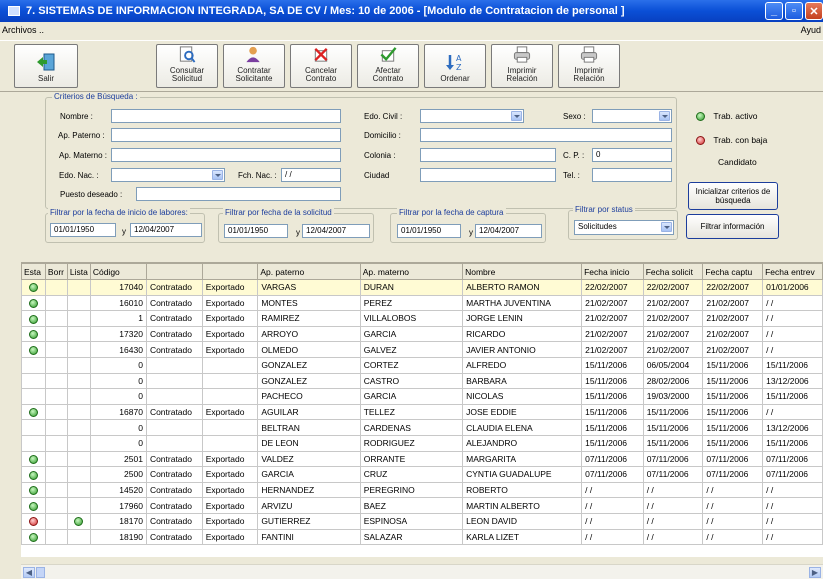  What do you see at coordinates (411, 490) in the screenshot?
I see `table-cell: PEREGRINO` at bounding box center [411, 490].